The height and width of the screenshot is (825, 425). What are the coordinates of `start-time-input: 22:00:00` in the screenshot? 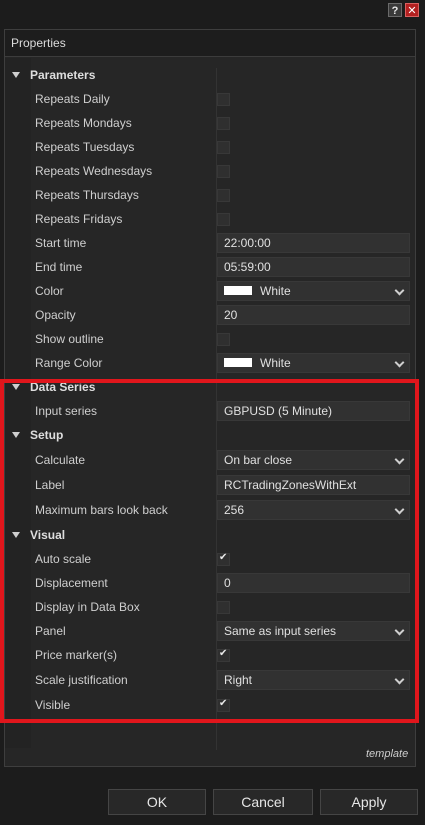 It's located at (313, 243).